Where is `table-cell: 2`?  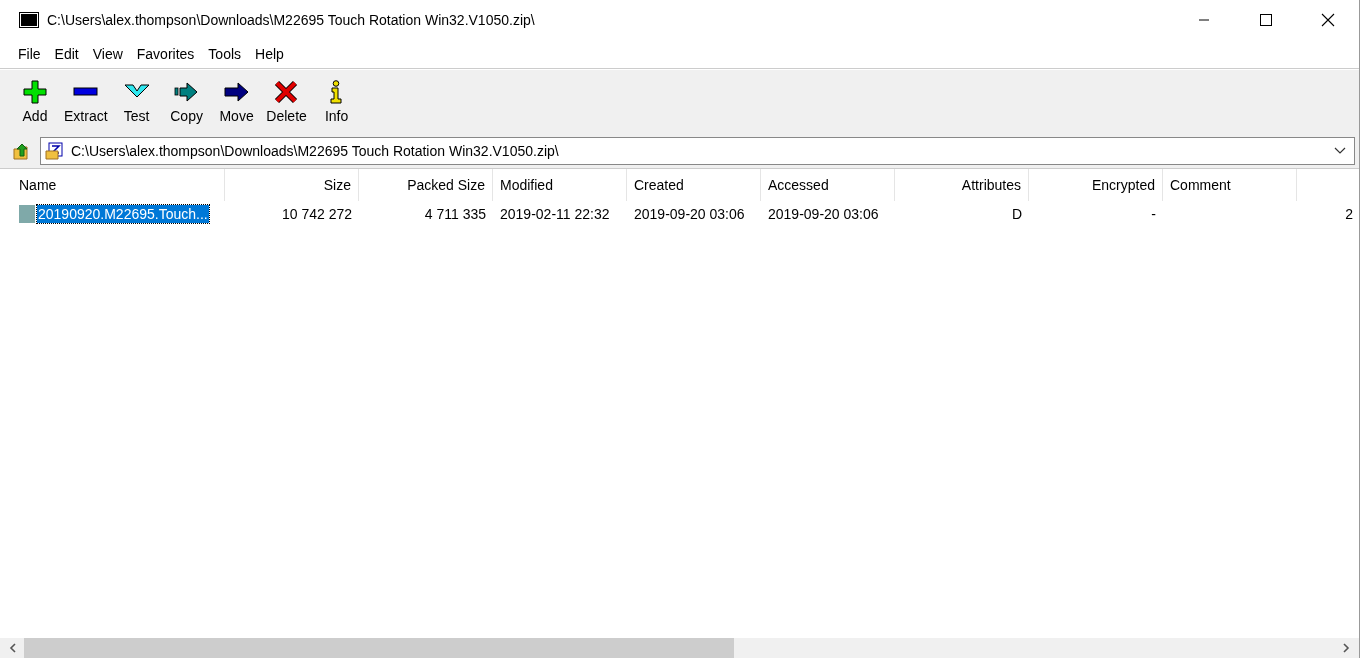 table-cell: 2 is located at coordinates (1349, 214).